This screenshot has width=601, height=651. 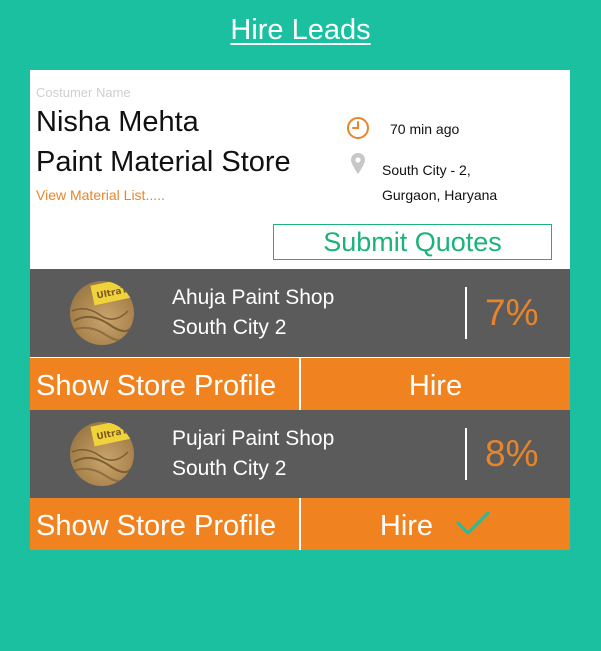 I want to click on shop-percentage: 8%, so click(x=512, y=453).